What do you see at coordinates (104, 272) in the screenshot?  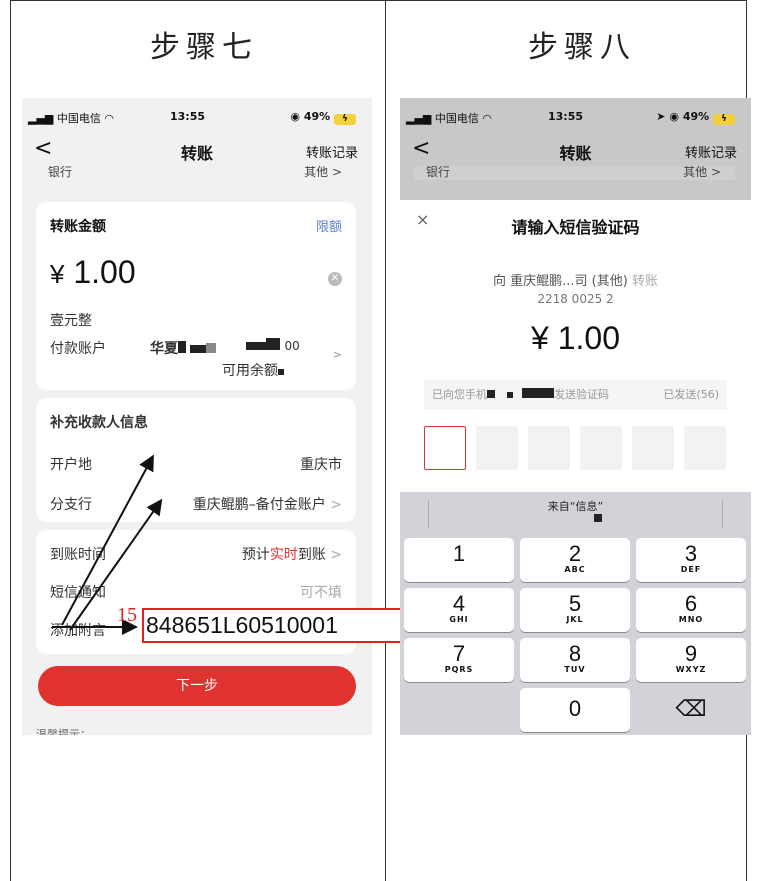 I see `amount-value: 1.00` at bounding box center [104, 272].